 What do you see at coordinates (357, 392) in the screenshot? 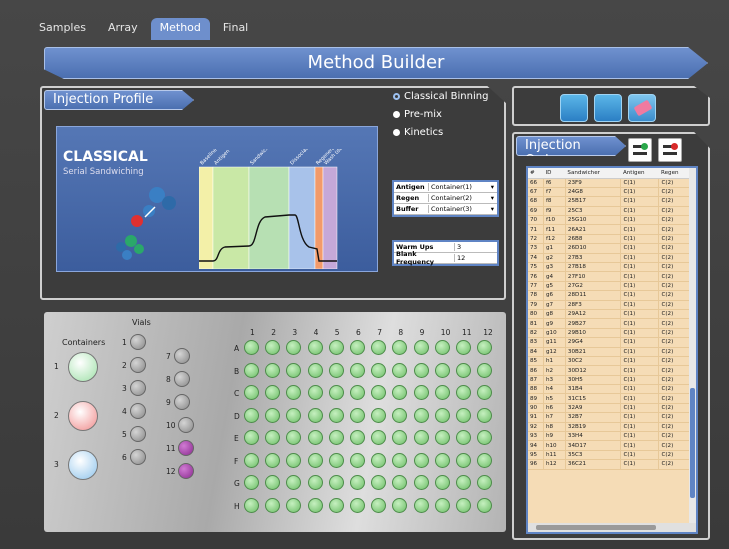
I see `well-C6` at bounding box center [357, 392].